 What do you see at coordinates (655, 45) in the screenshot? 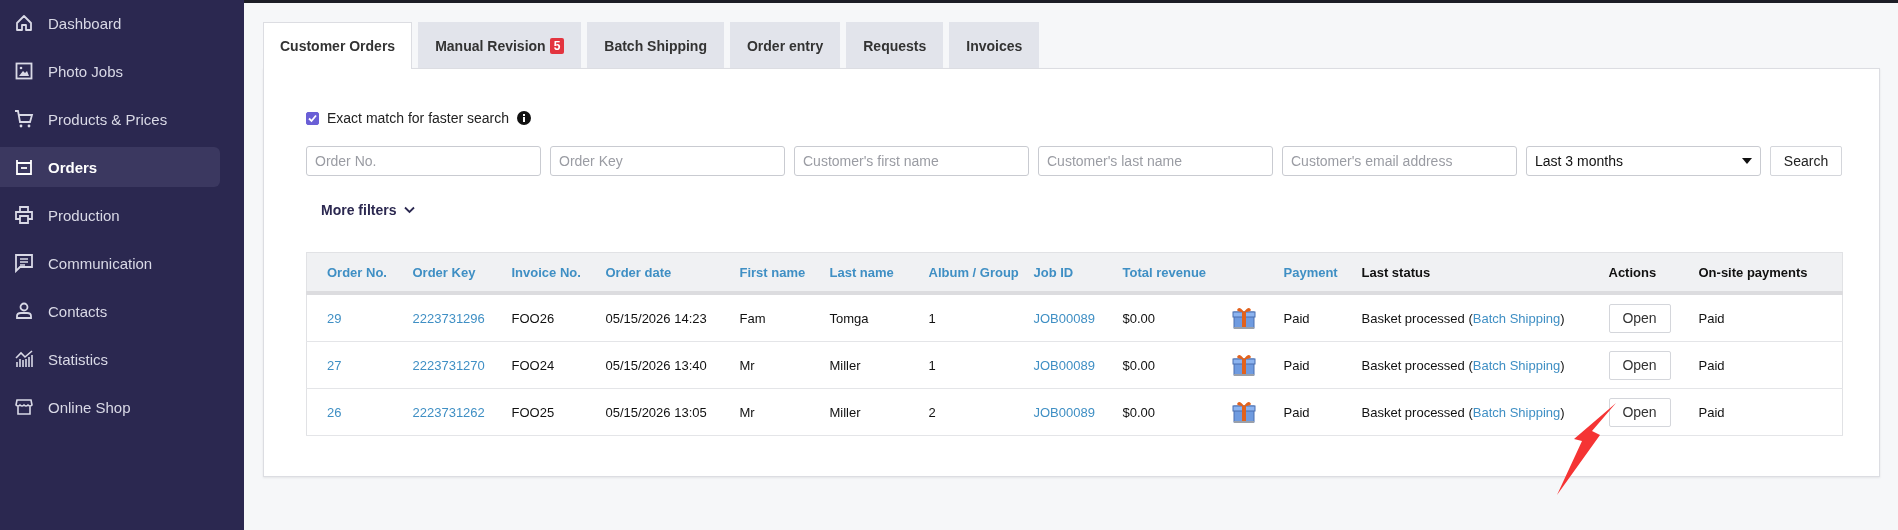
I see `tab: Batch Shipping` at bounding box center [655, 45].